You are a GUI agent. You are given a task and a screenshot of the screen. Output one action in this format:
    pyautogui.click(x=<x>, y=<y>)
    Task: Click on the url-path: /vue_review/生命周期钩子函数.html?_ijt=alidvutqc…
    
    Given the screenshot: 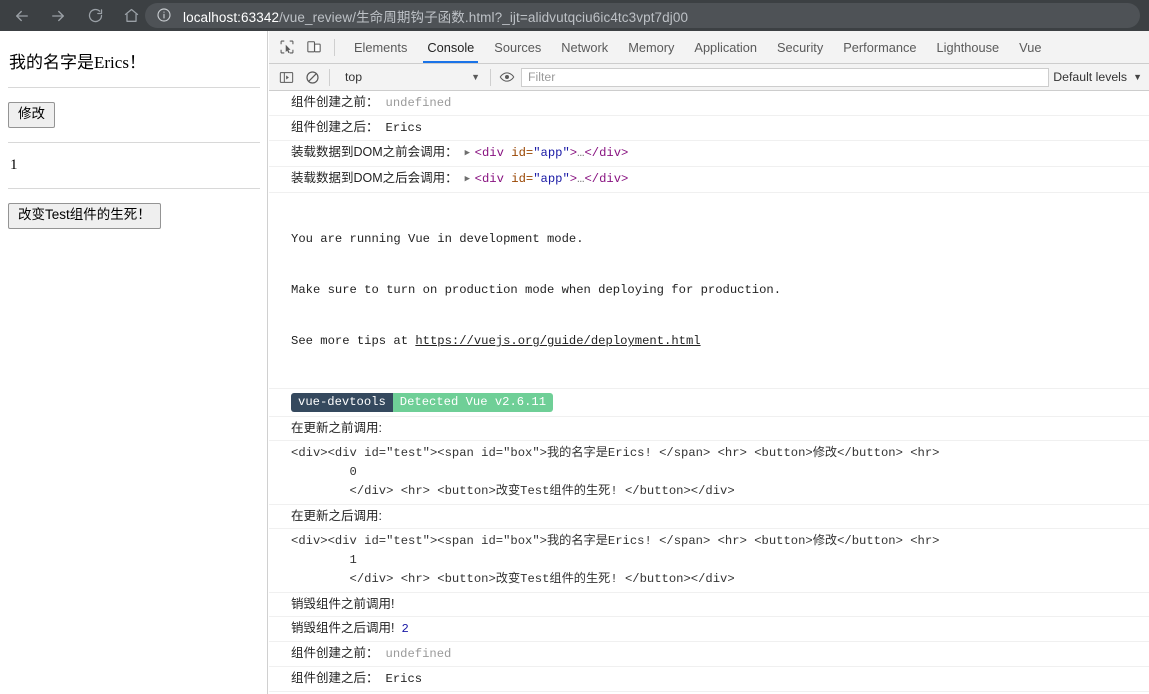 What is the action you would take?
    pyautogui.click(x=484, y=17)
    